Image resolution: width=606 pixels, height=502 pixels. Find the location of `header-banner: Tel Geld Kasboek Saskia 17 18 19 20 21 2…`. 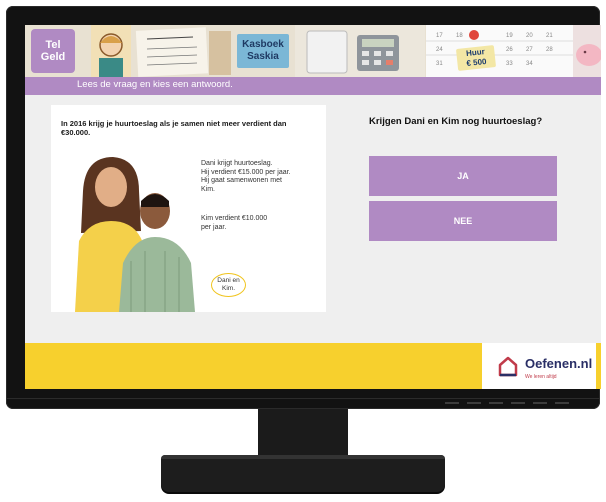

header-banner: Tel Geld Kasboek Saskia 17 18 19 20 21 2… is located at coordinates (313, 51).